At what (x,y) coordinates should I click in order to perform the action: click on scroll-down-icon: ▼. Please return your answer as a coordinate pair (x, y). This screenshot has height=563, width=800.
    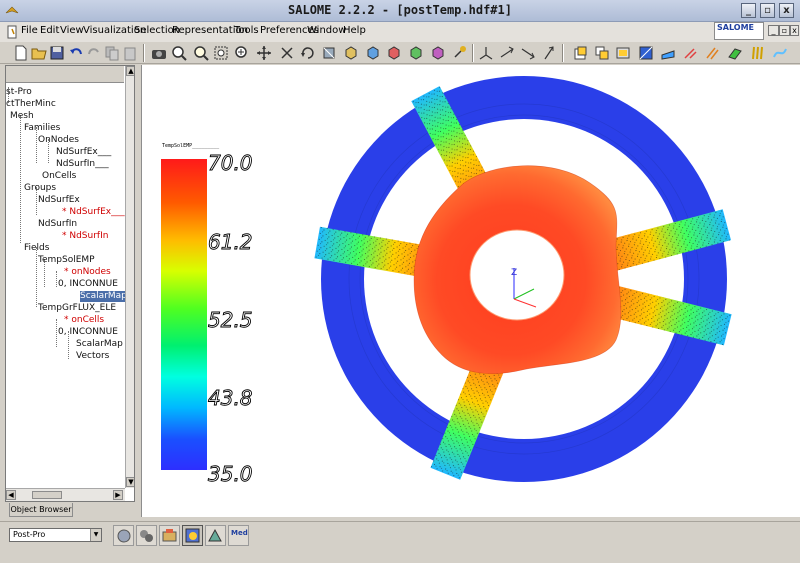
    Looking at the image, I should click on (130, 482).